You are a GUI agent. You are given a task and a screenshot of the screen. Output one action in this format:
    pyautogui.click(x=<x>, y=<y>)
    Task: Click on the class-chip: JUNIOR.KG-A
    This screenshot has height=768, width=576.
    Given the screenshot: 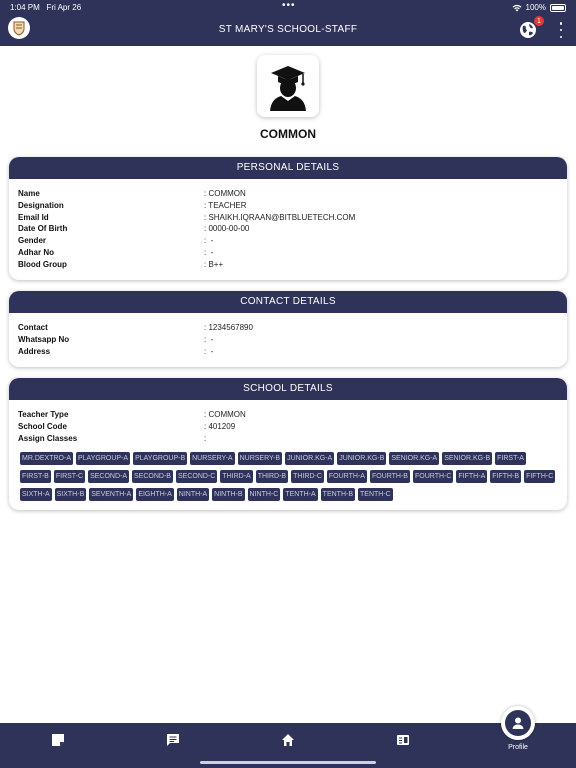 What is the action you would take?
    pyautogui.click(x=310, y=459)
    